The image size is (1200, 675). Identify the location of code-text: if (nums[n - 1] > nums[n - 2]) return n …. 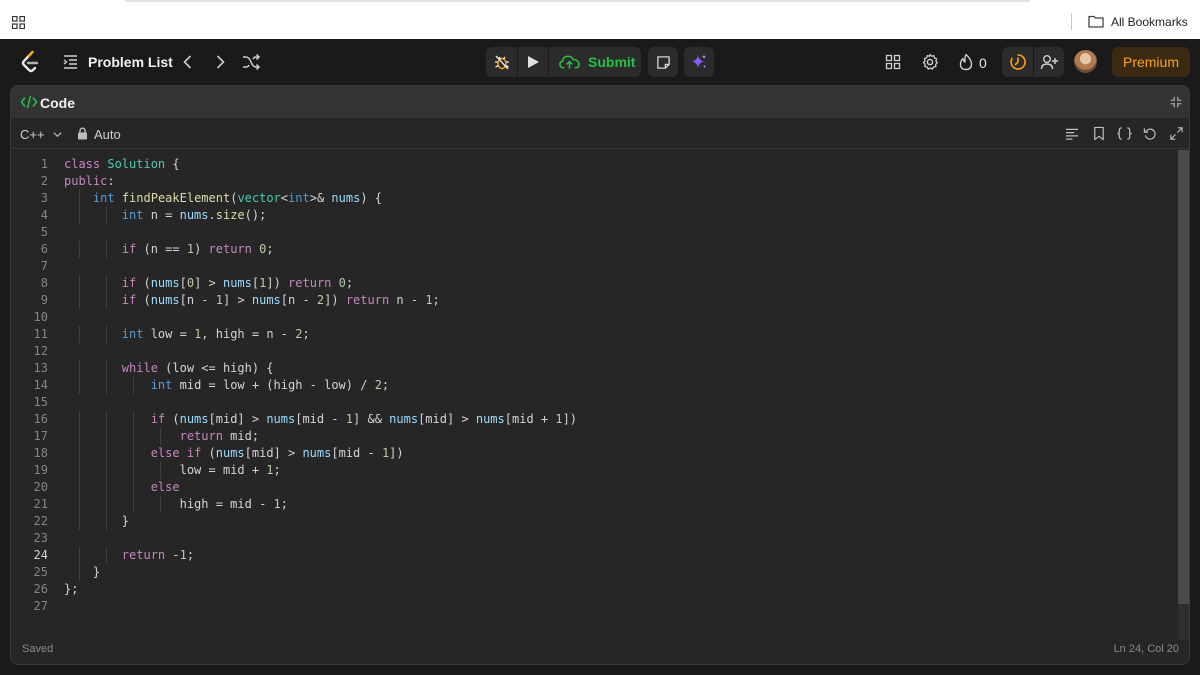
(280, 300).